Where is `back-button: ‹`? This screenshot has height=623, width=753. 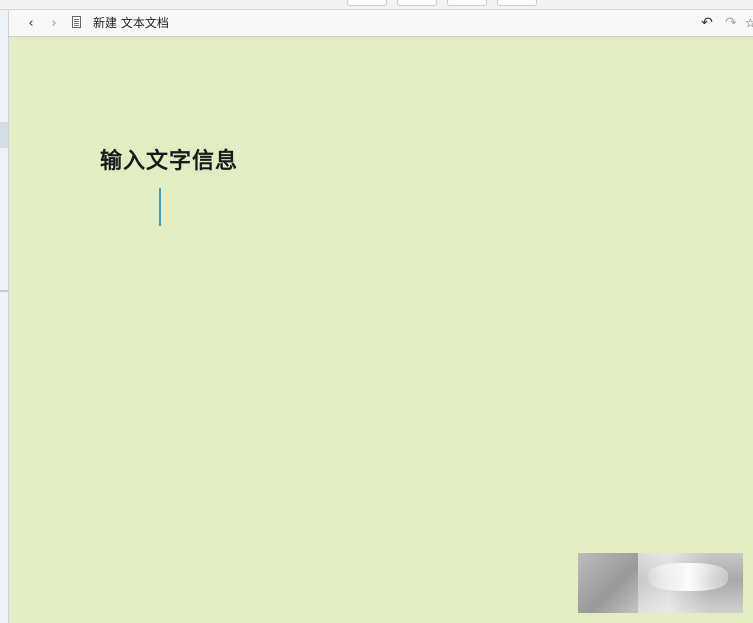
back-button: ‹ is located at coordinates (31, 23).